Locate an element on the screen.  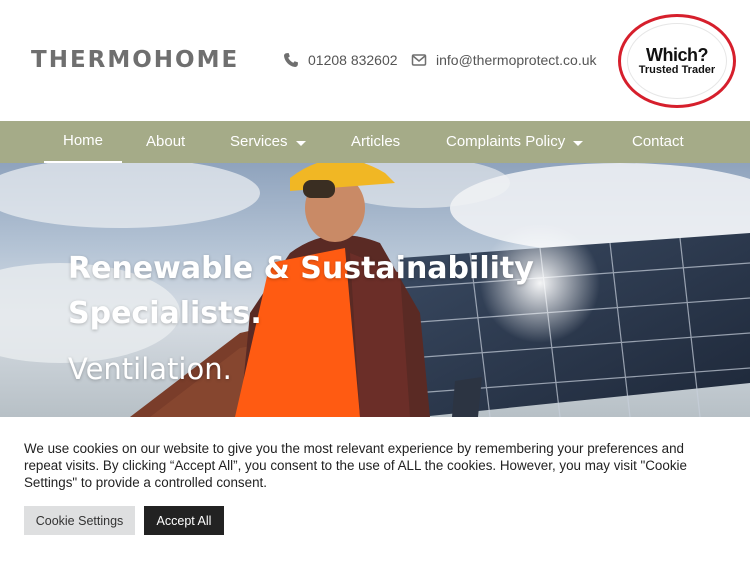
nav-item-complaints-policy: Complaints Policy is located at coordinates (515, 142).